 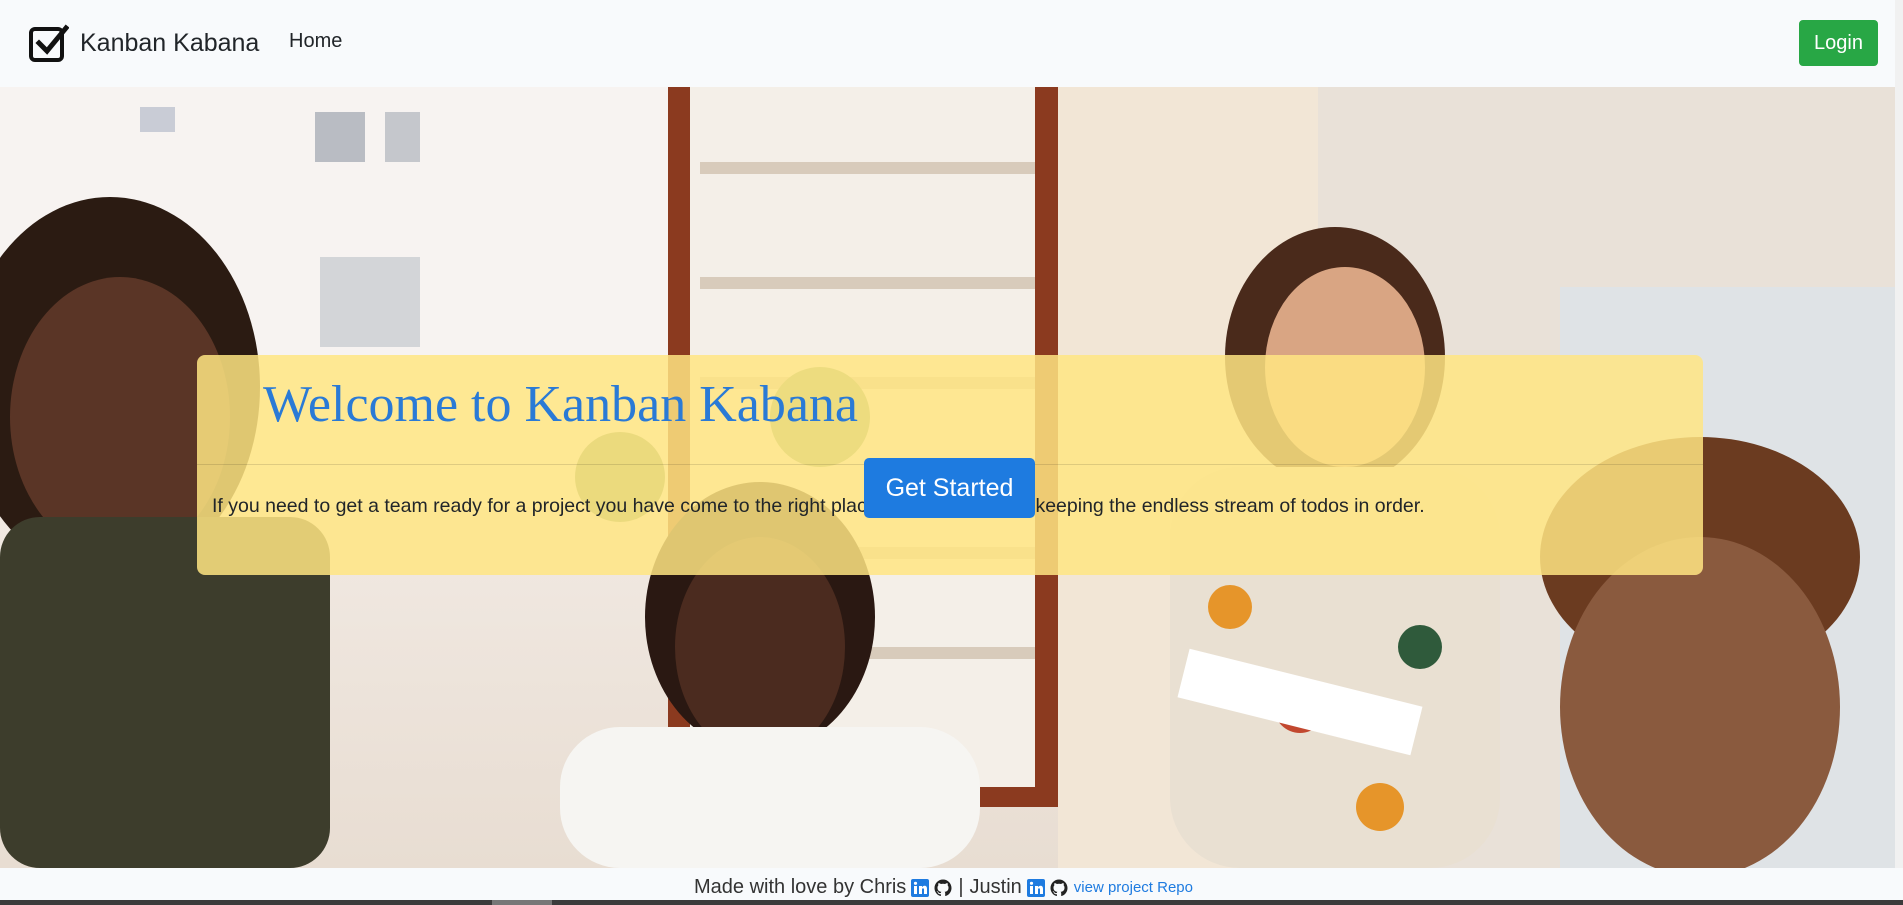 I want to click on brand-link: Kanban Kabana, so click(x=144, y=43).